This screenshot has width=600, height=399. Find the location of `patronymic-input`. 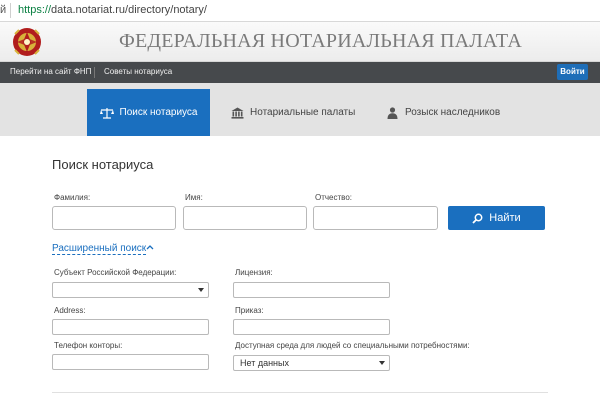

patronymic-input is located at coordinates (375, 218).